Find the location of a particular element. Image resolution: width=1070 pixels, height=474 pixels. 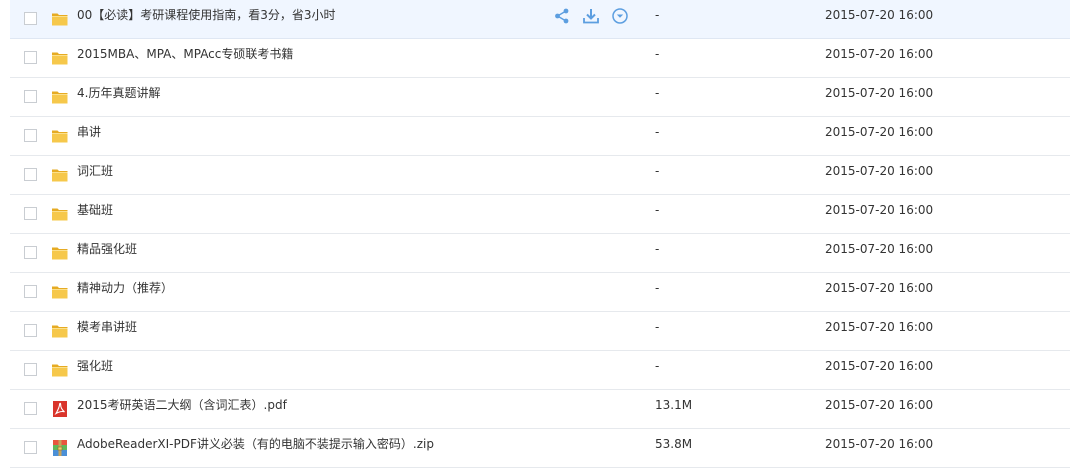

more-dropdown-icon is located at coordinates (620, 16).